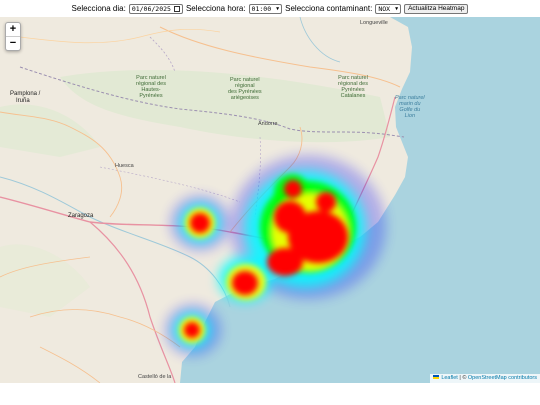  Describe the element at coordinates (124, 166) in the screenshot. I see `map-label-huesca: Huesca` at that location.